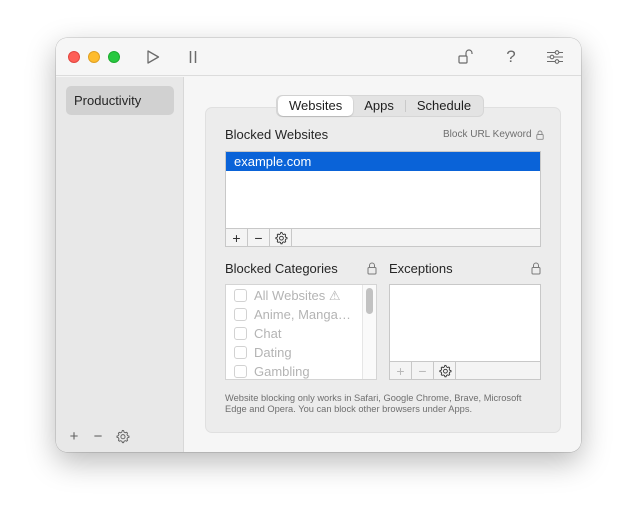 The height and width of the screenshot is (527, 637). I want to click on category-item: Chat, so click(257, 333).